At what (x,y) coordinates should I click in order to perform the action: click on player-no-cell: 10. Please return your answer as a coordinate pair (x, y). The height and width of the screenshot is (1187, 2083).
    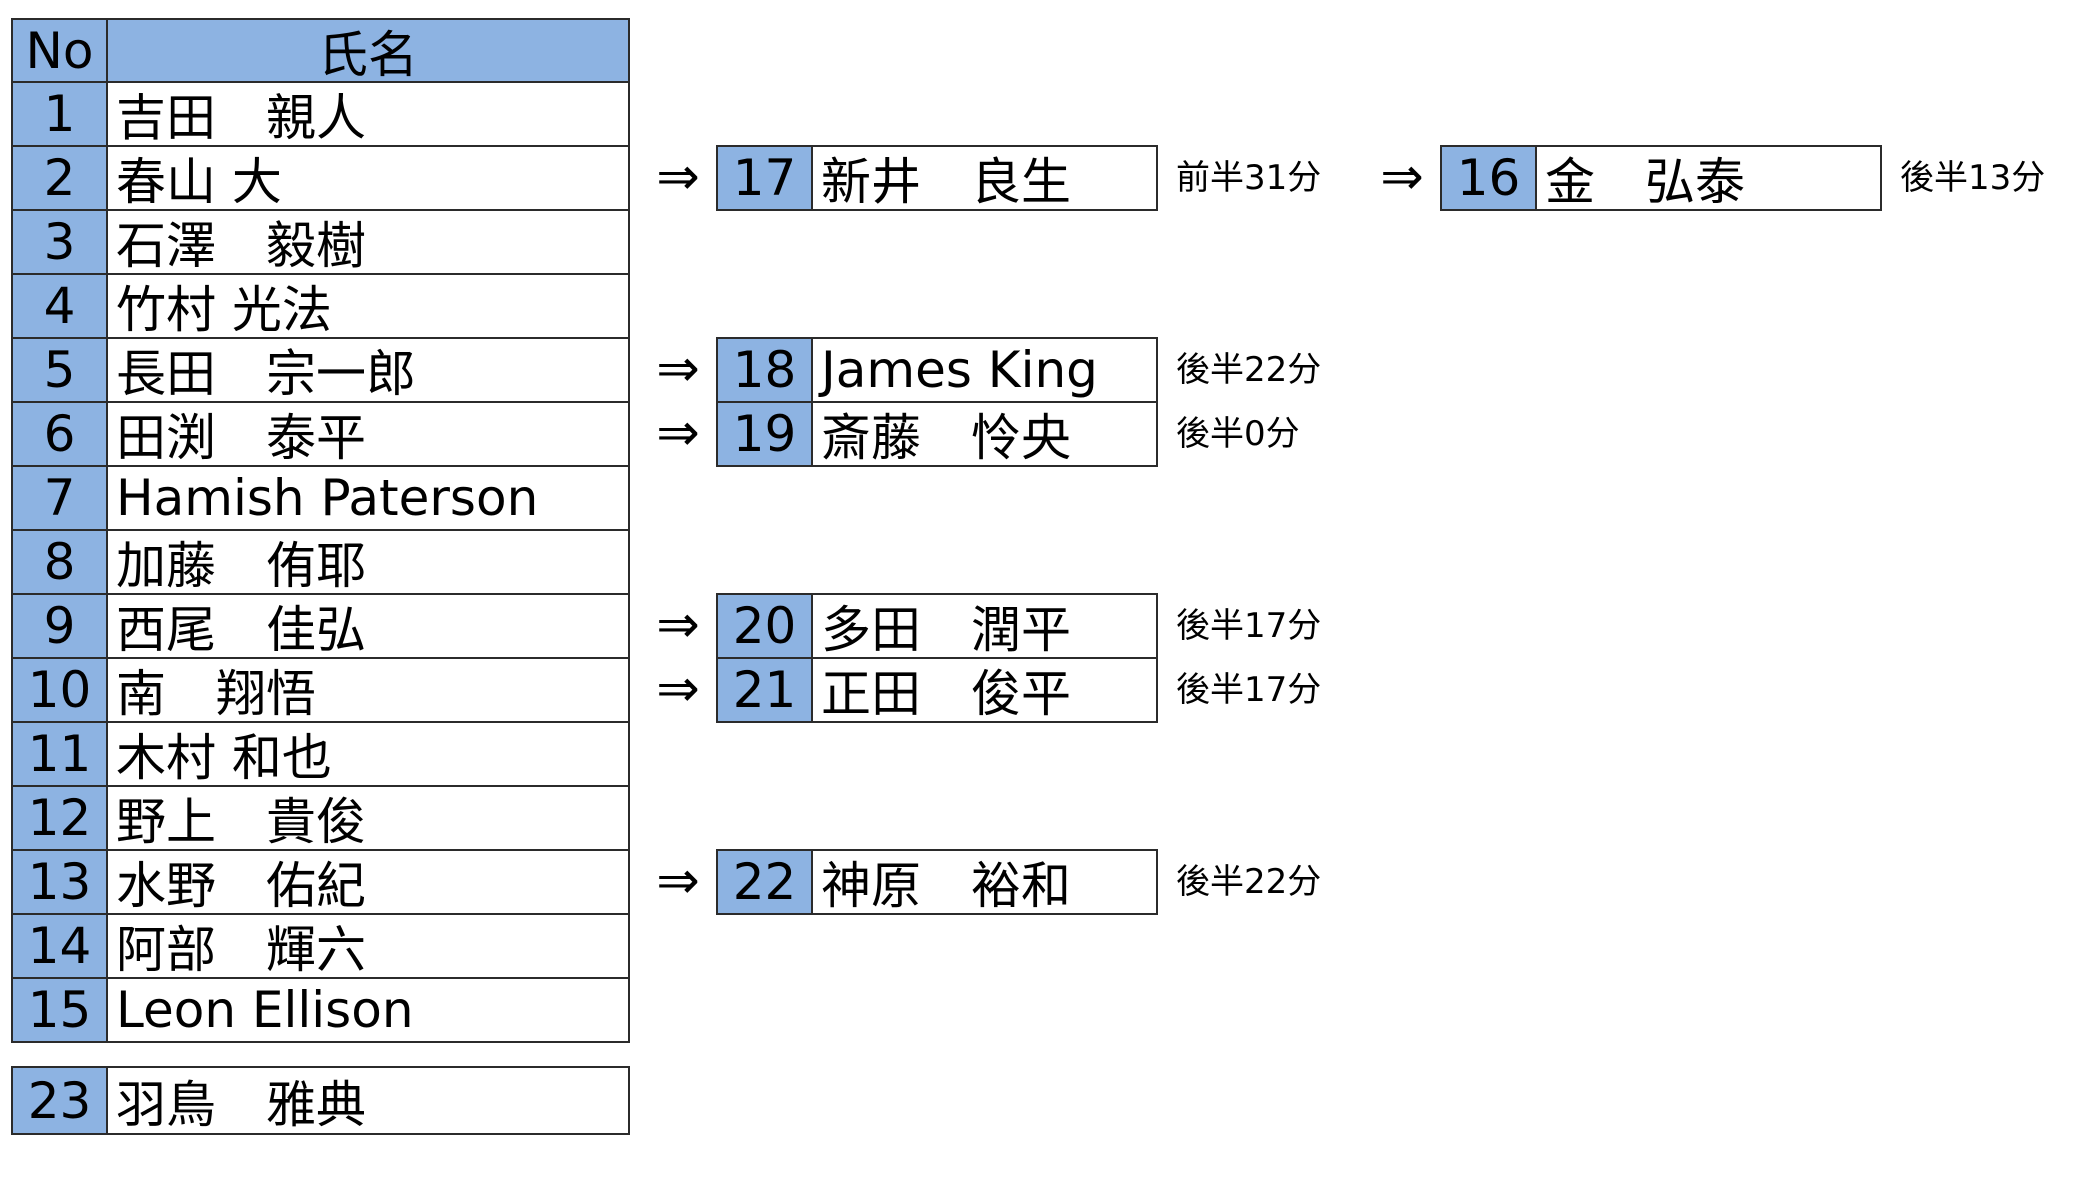
    Looking at the image, I should click on (59, 690).